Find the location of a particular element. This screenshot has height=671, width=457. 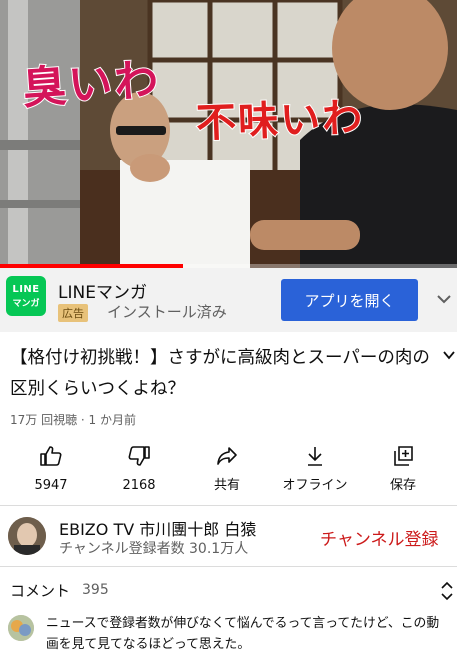

download-button: オフライン is located at coordinates (315, 466).